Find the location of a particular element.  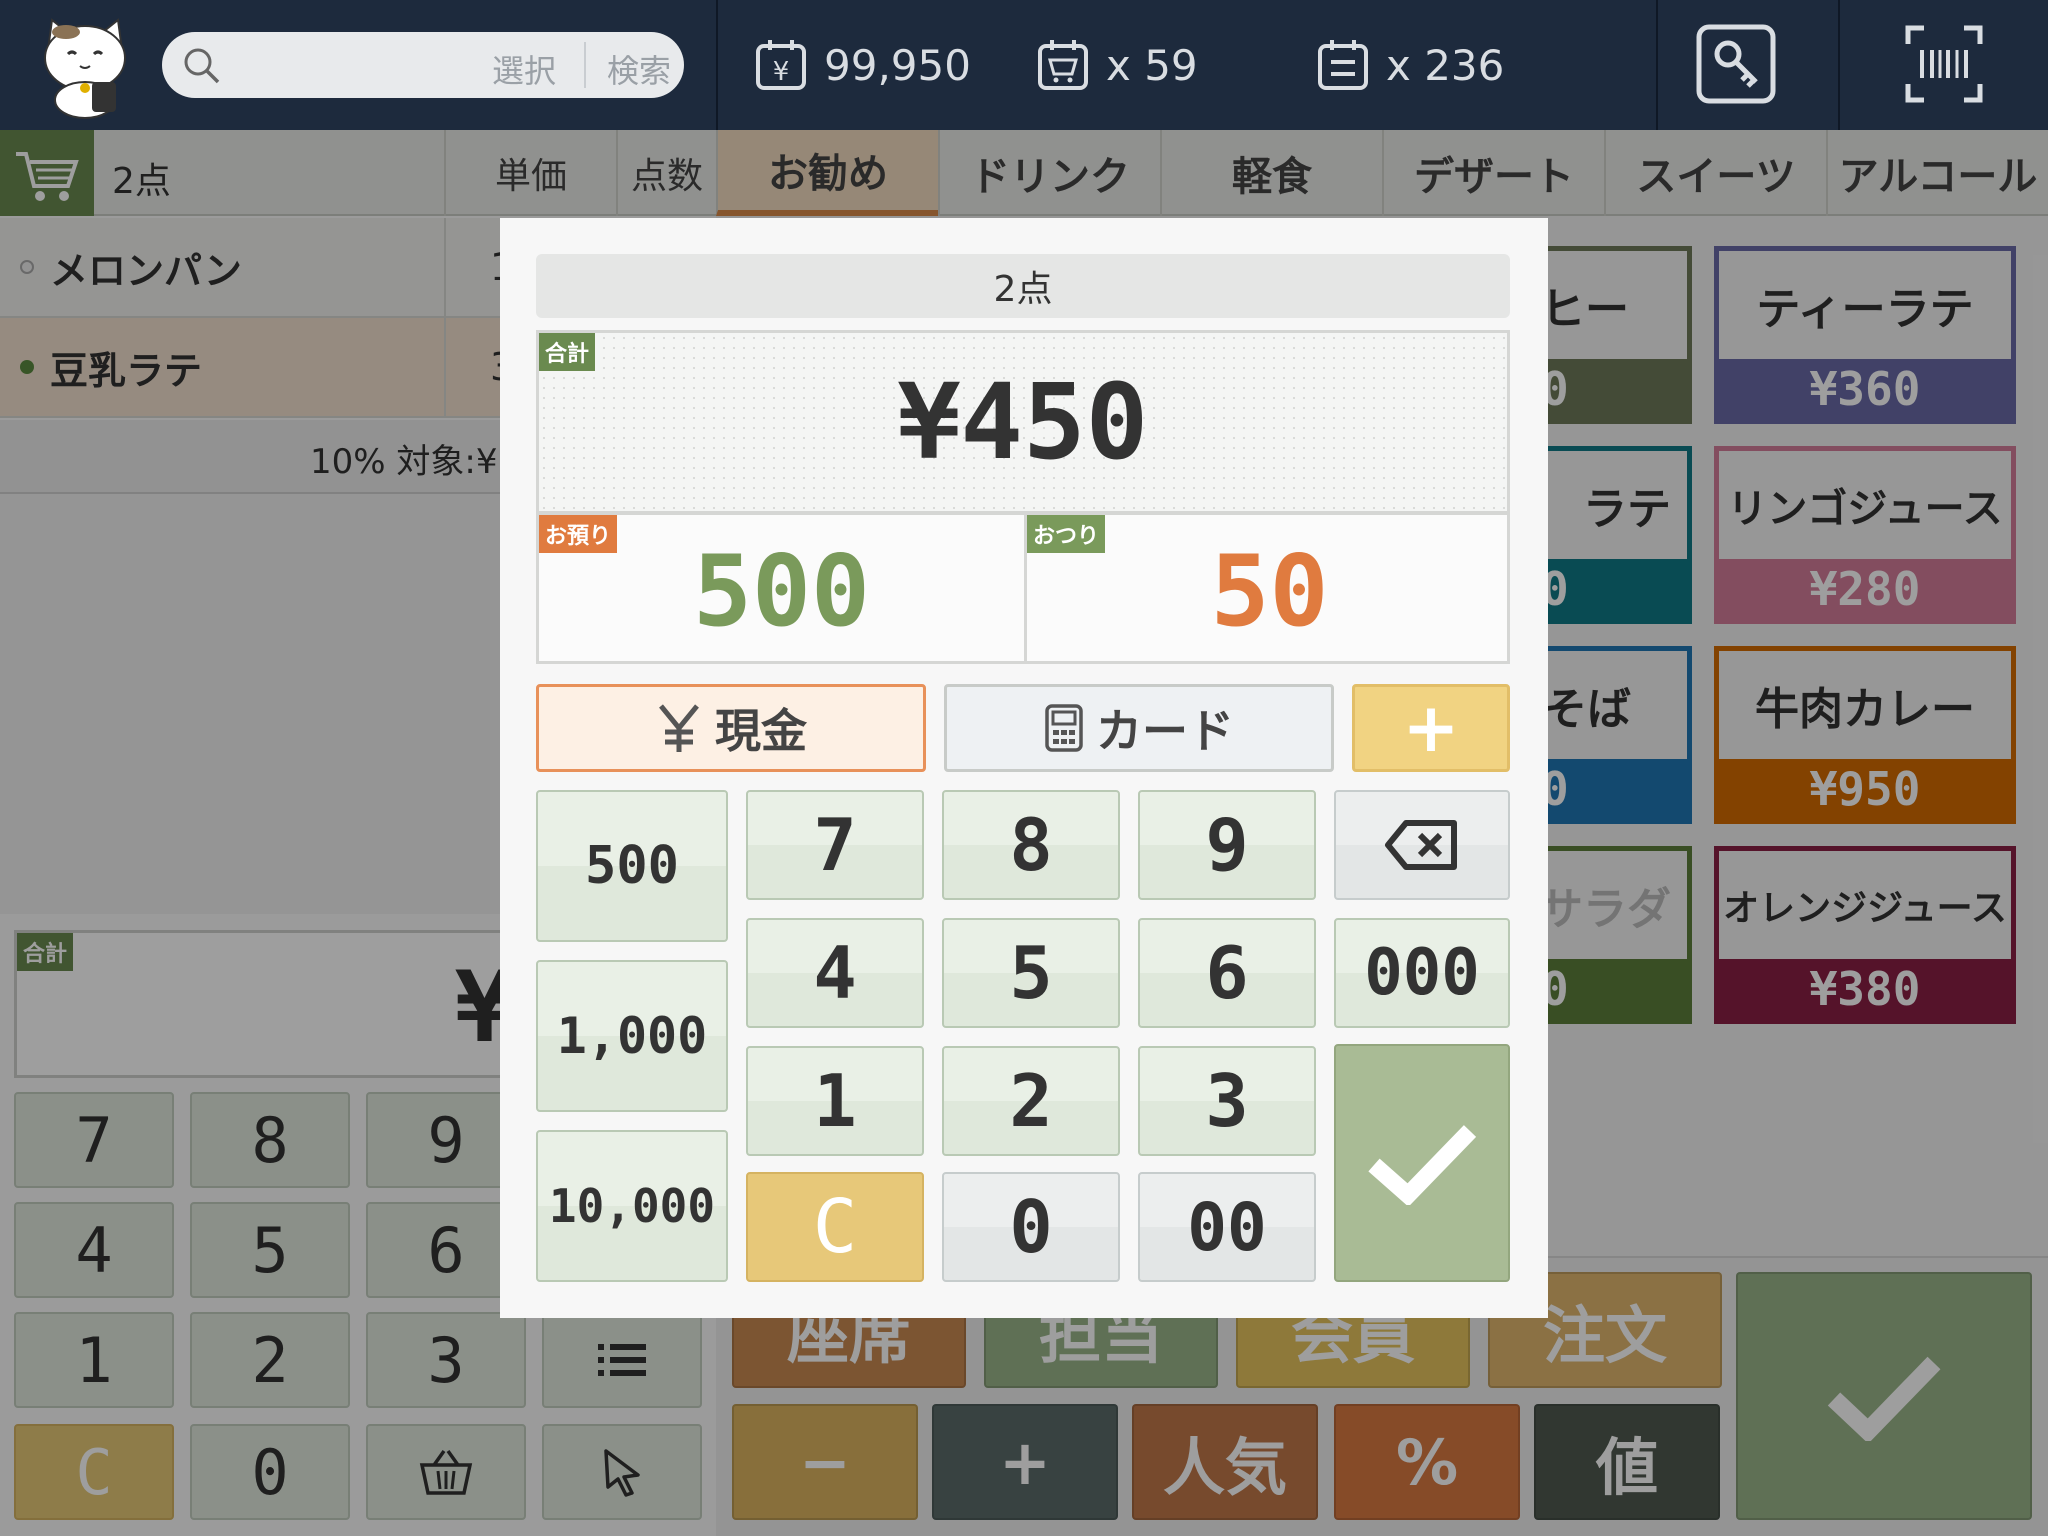

key-7: 7 is located at coordinates (835, 845).